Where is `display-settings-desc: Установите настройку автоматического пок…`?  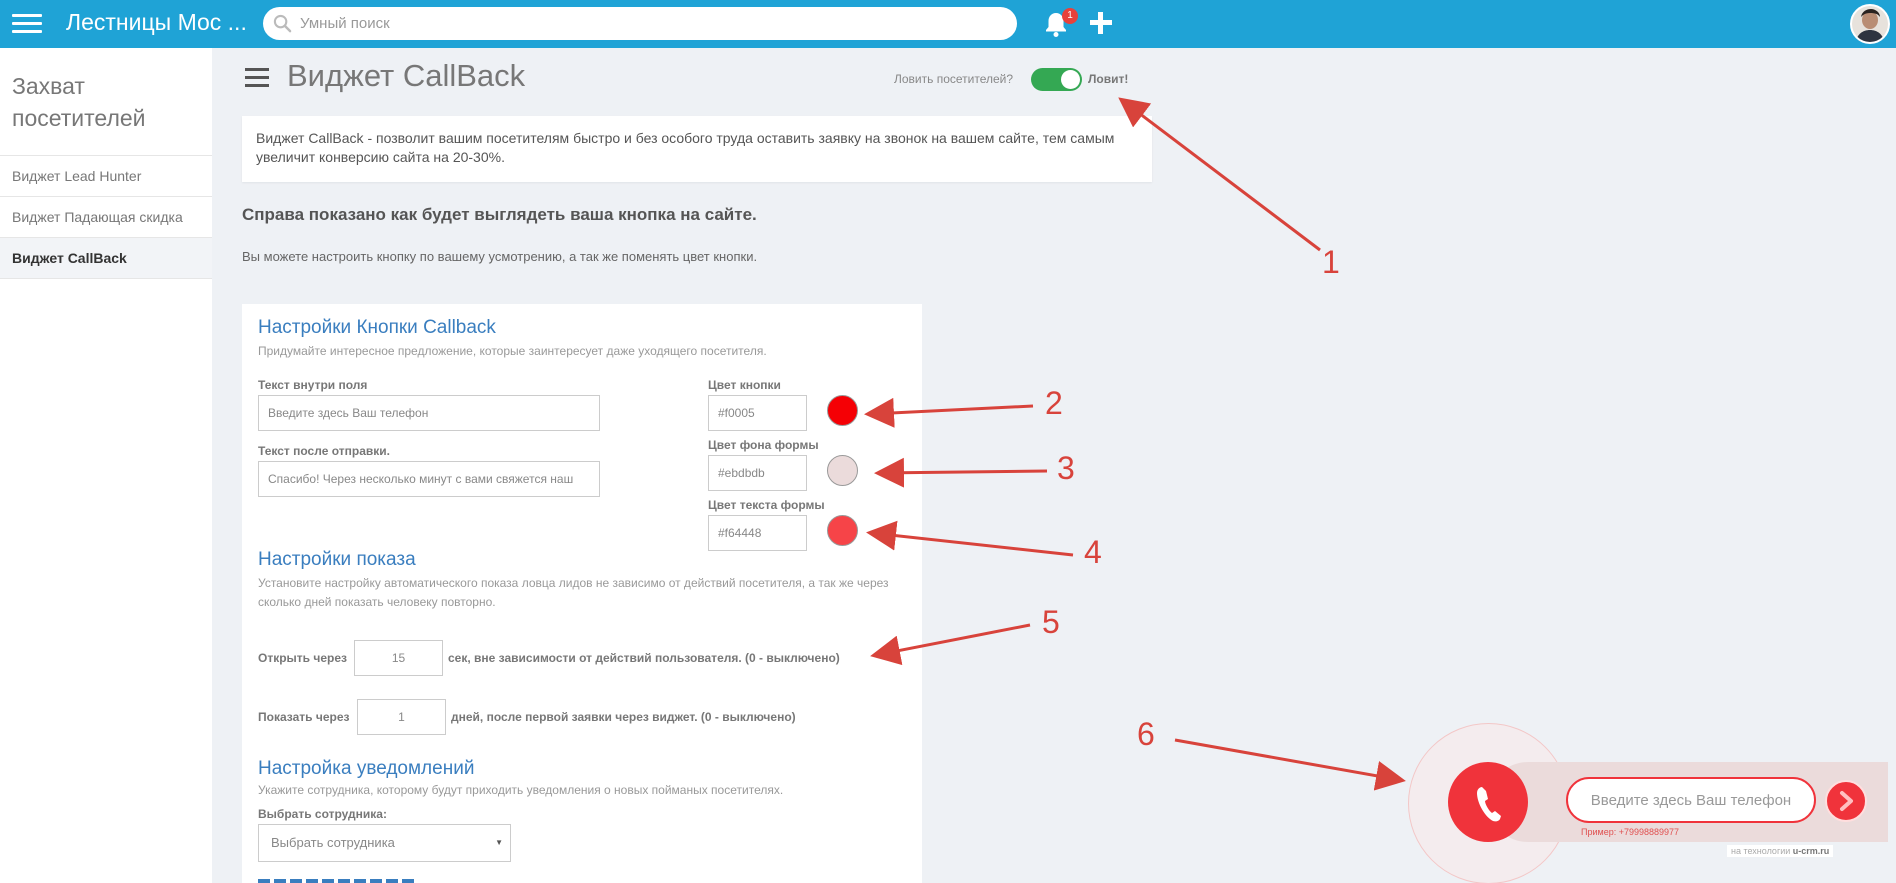 display-settings-desc: Установите настройку автоматического пок… is located at coordinates (573, 592).